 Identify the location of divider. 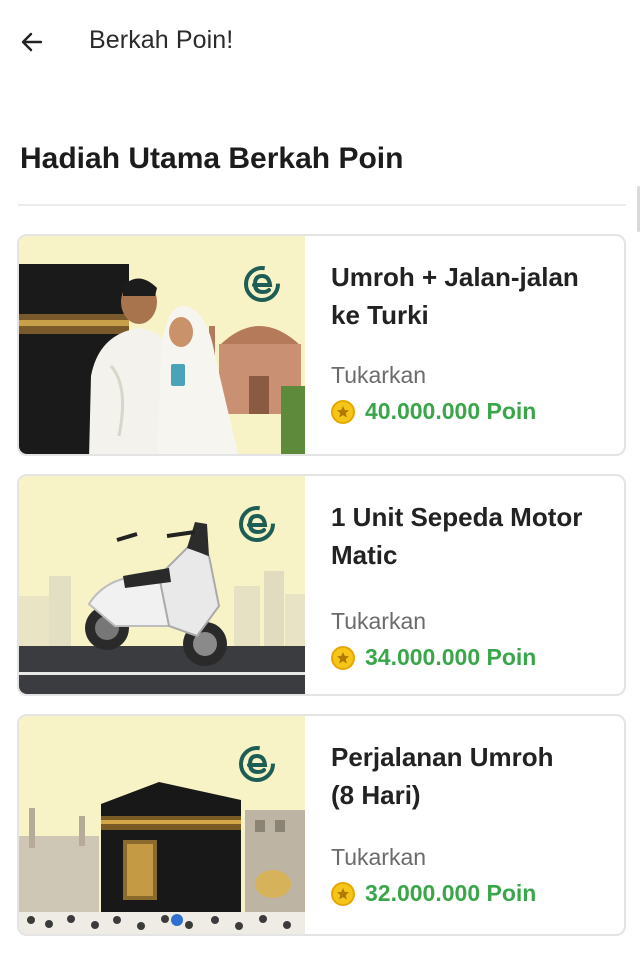
(322, 205).